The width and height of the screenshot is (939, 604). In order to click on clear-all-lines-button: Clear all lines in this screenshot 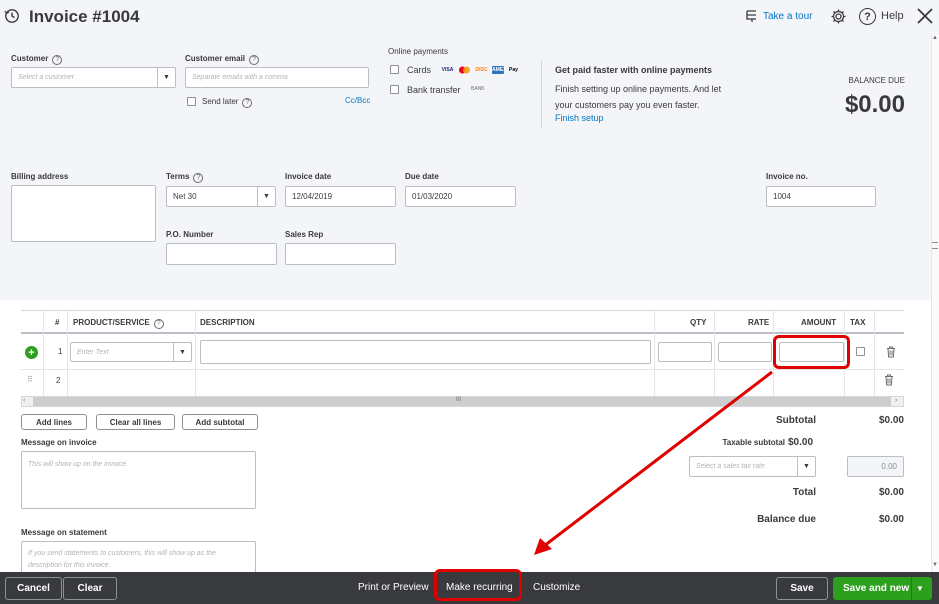, I will do `click(135, 422)`.